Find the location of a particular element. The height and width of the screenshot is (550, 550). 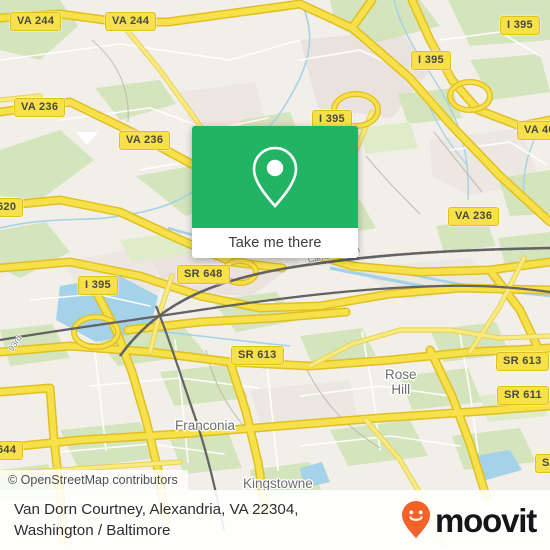

road-shield: 620 is located at coordinates (12, 207).